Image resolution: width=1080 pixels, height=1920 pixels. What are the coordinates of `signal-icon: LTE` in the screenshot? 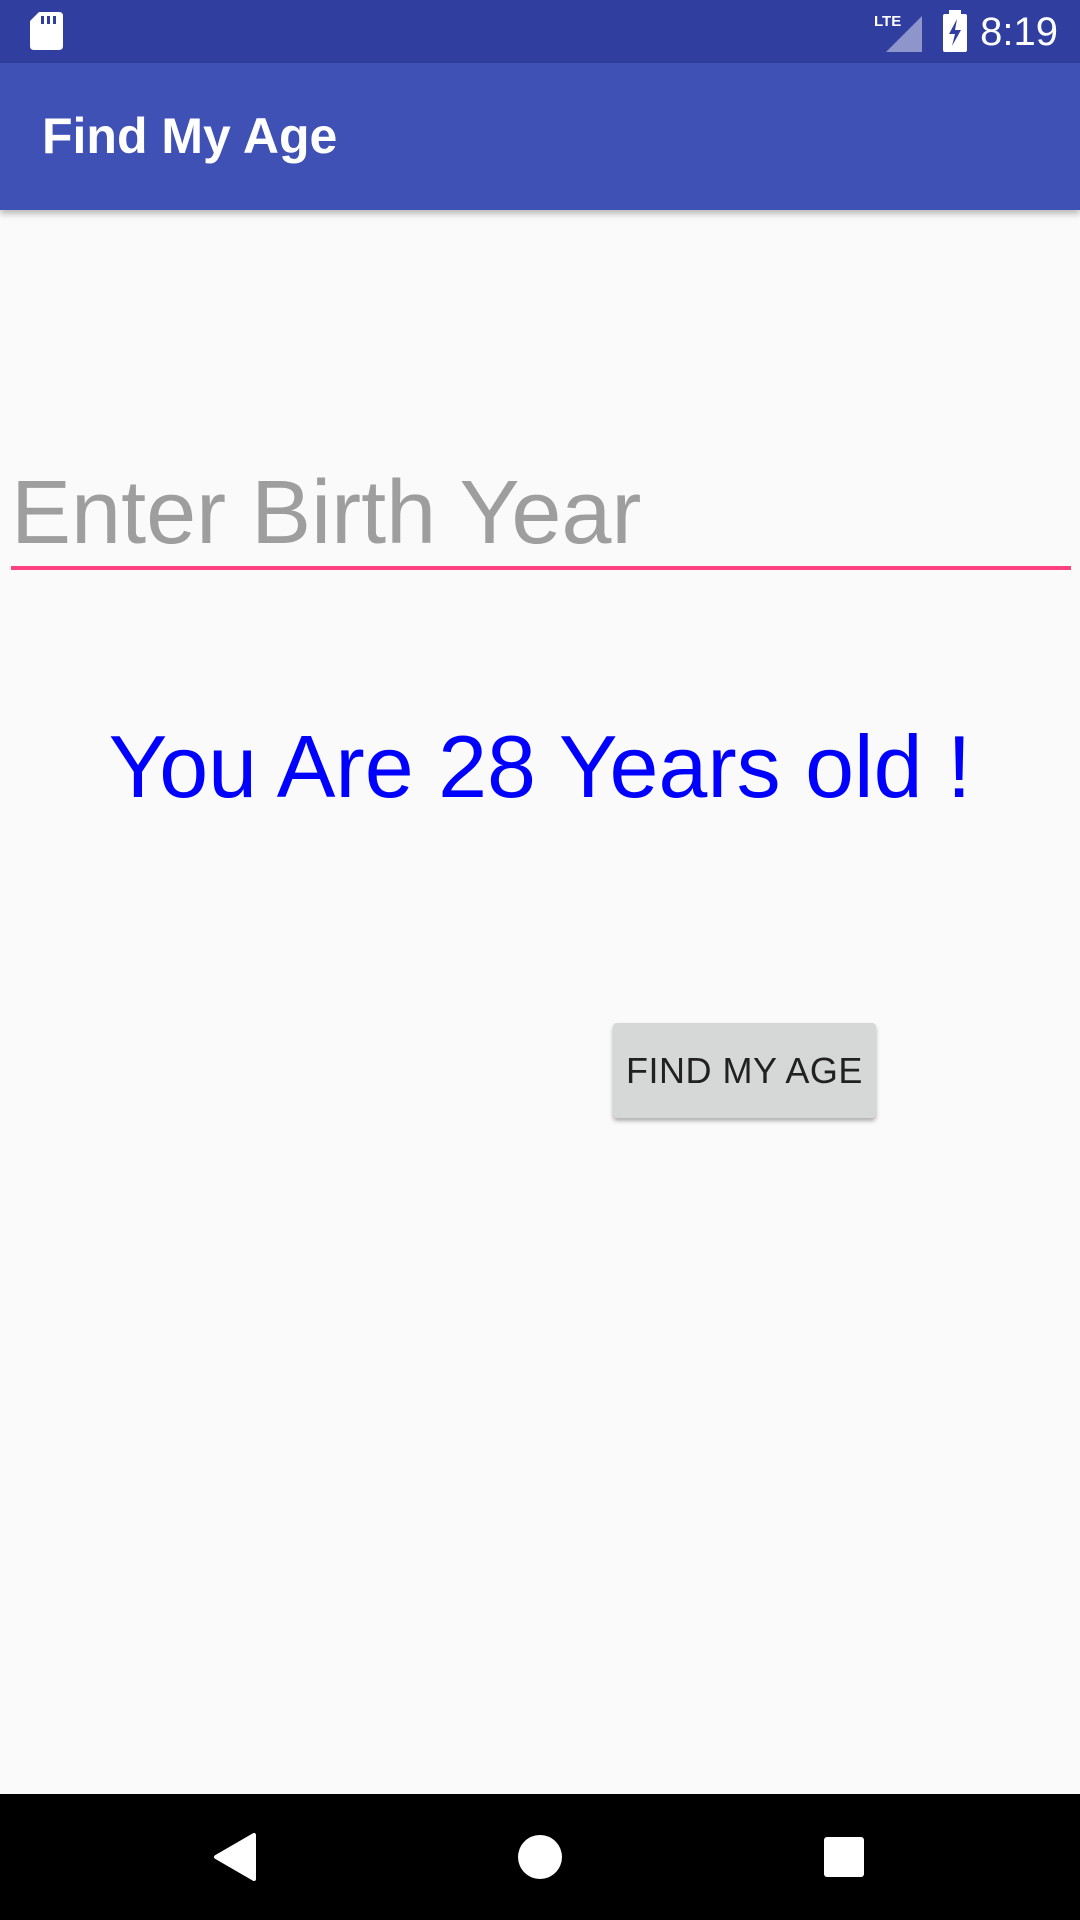 It's located at (898, 32).